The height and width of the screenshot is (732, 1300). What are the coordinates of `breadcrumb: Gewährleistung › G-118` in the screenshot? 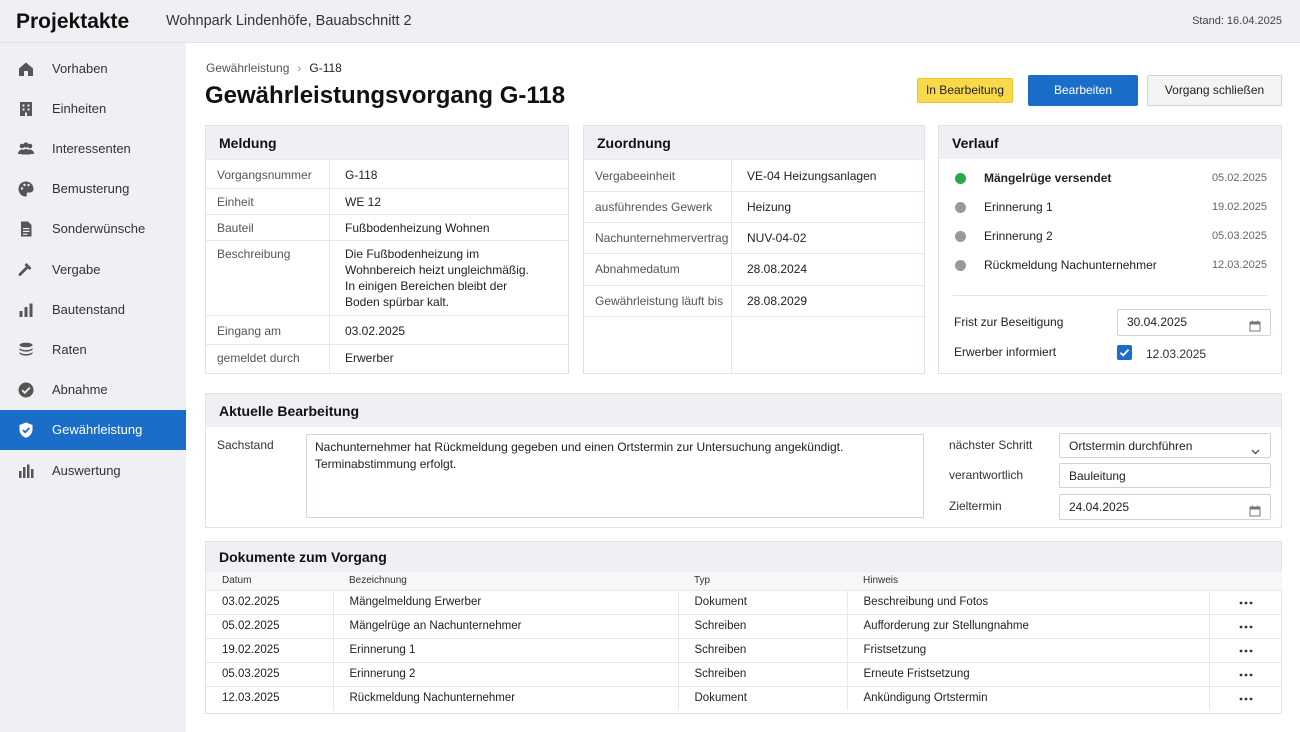 It's located at (274, 68).